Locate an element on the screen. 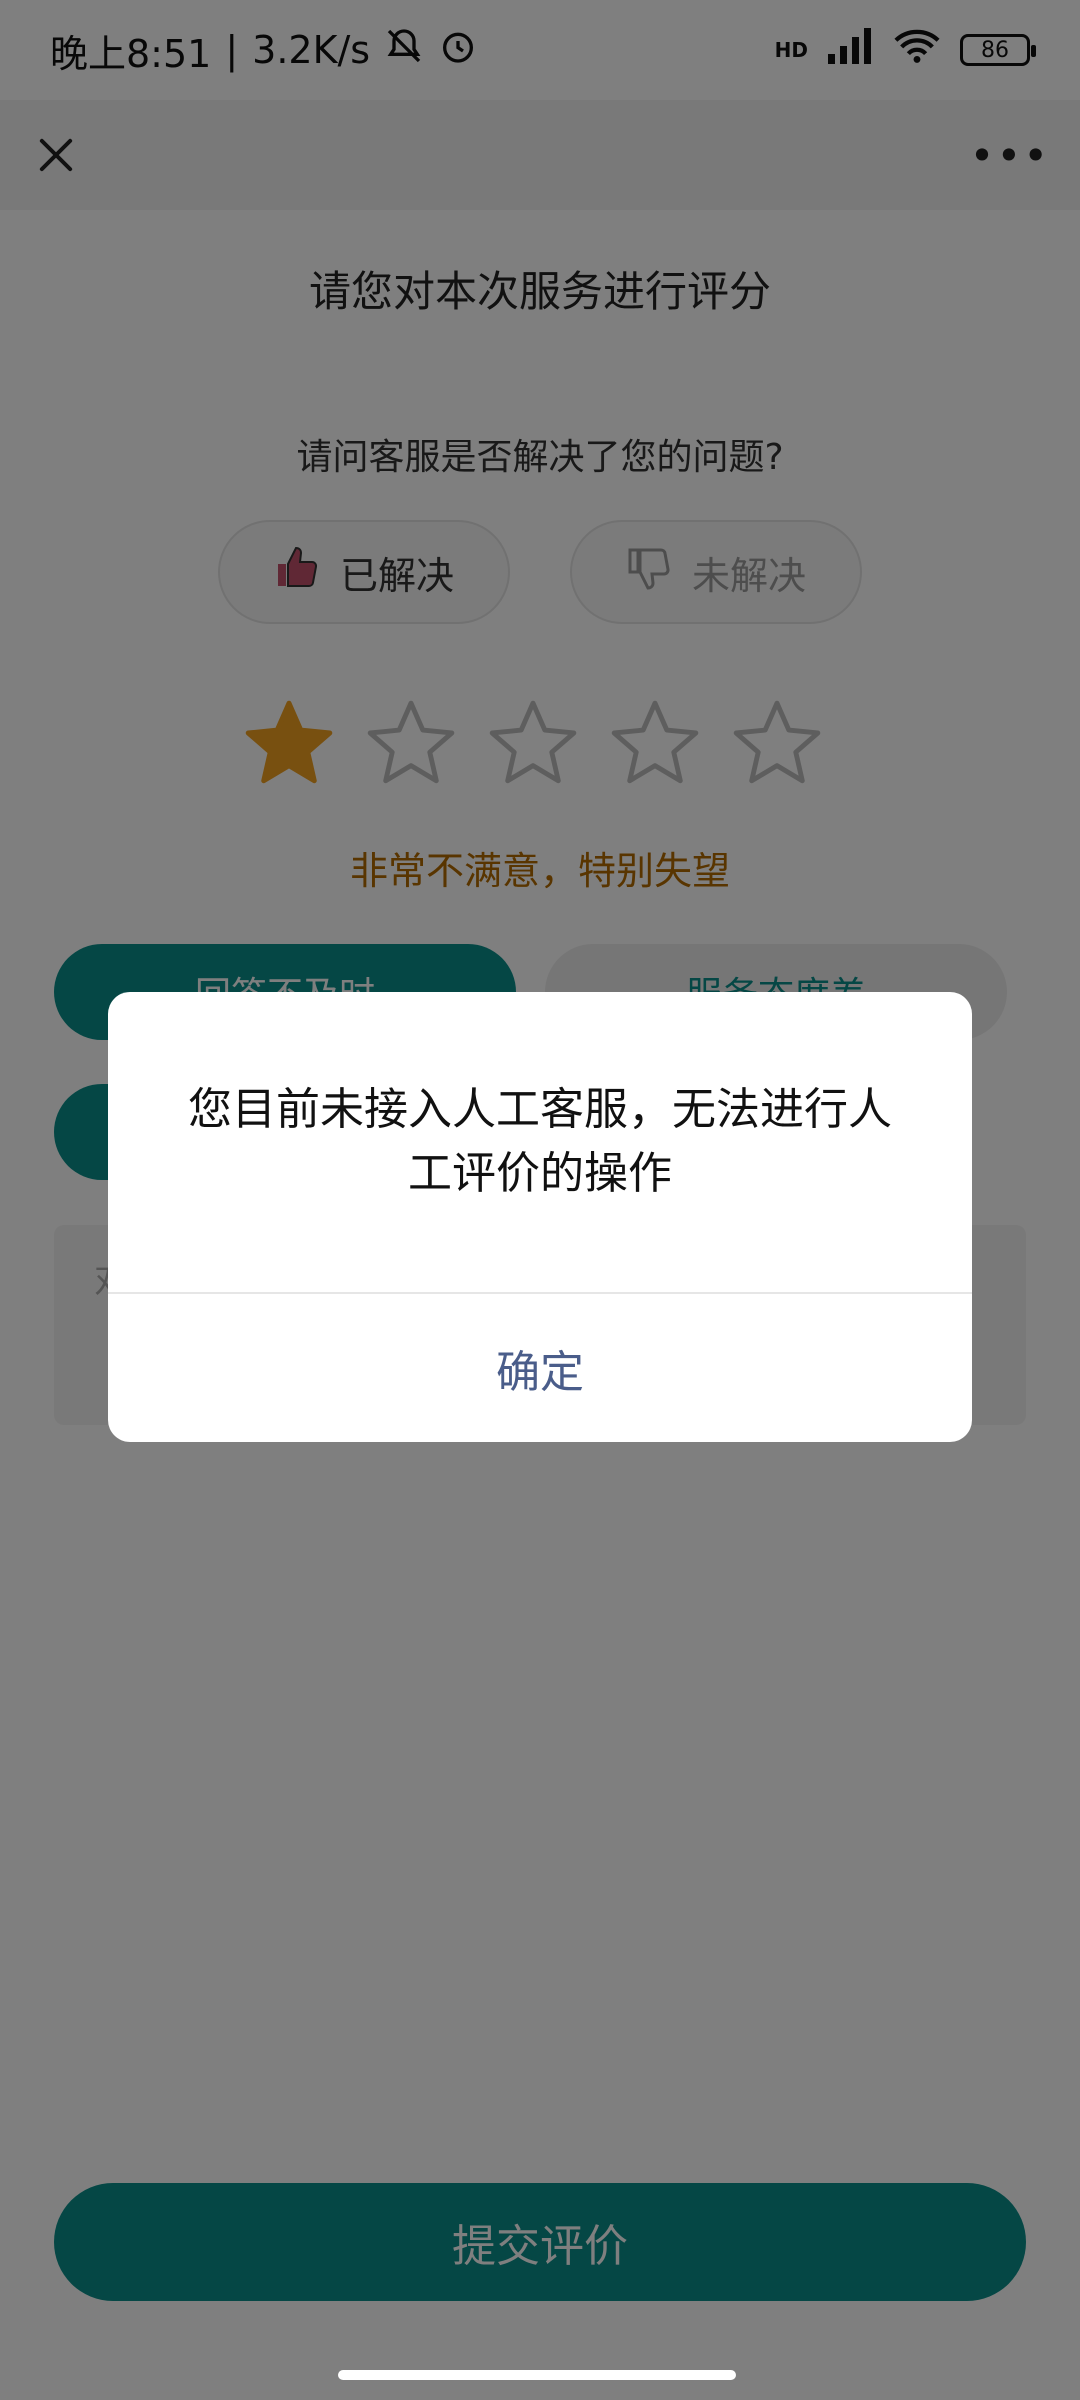 The height and width of the screenshot is (2400, 1080). dialog-message: 您目前未接入人工客服，无法进行人工评价的操作 is located at coordinates (540, 1141).